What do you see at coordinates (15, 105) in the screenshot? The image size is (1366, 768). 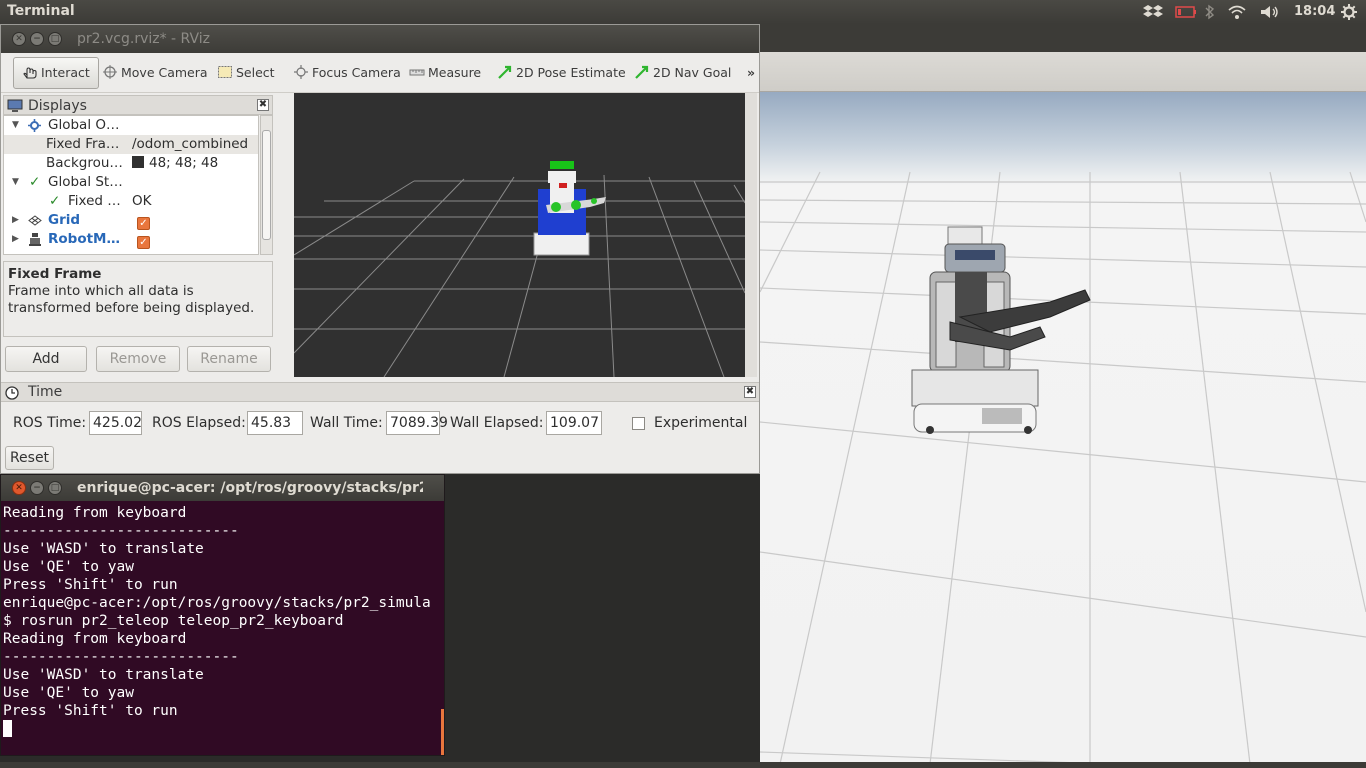 I see `monitor-icon` at bounding box center [15, 105].